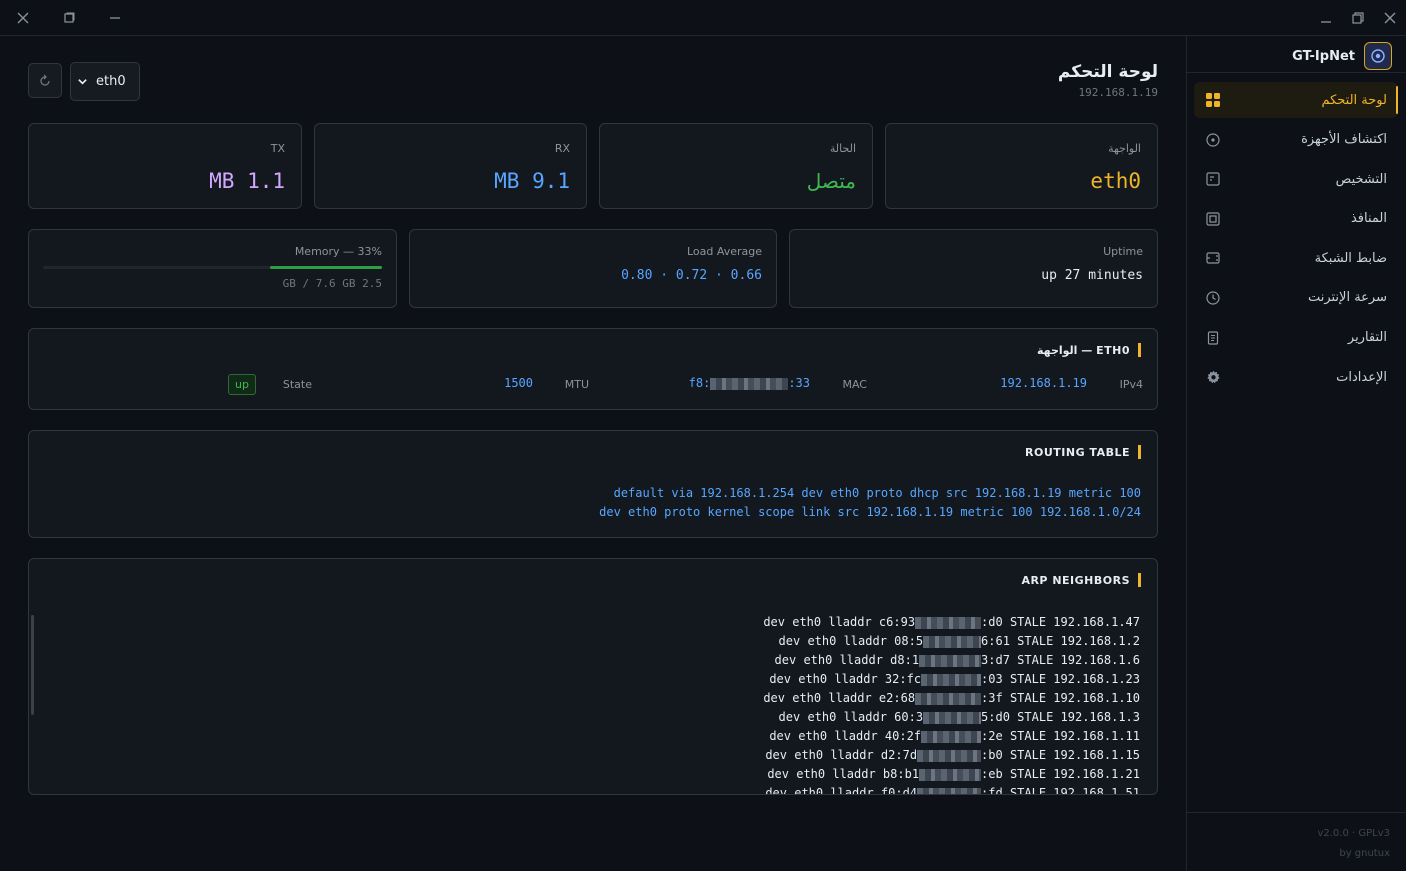 The image size is (1406, 871). I want to click on section-title: ROUTING TABLE, so click(1083, 452).